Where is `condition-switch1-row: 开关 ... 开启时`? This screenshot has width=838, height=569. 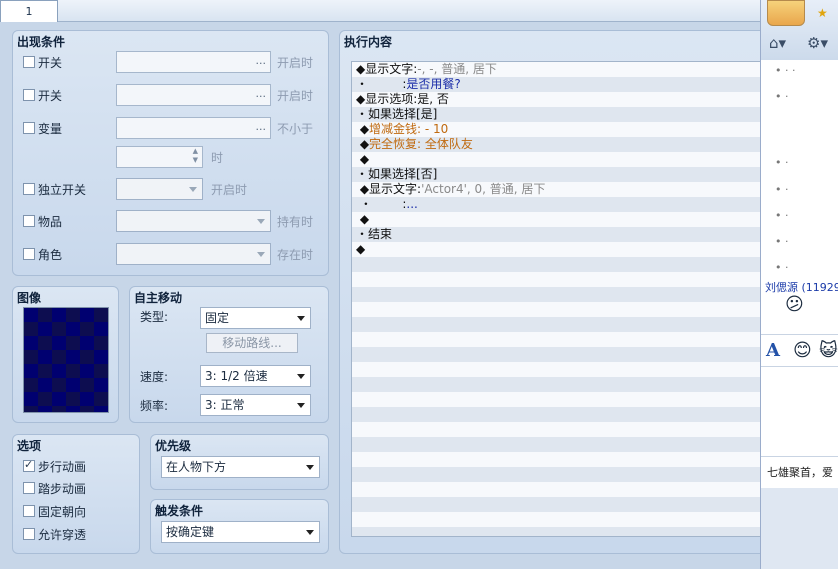 condition-switch1-row: 开关 ... 开启时 is located at coordinates (170, 62).